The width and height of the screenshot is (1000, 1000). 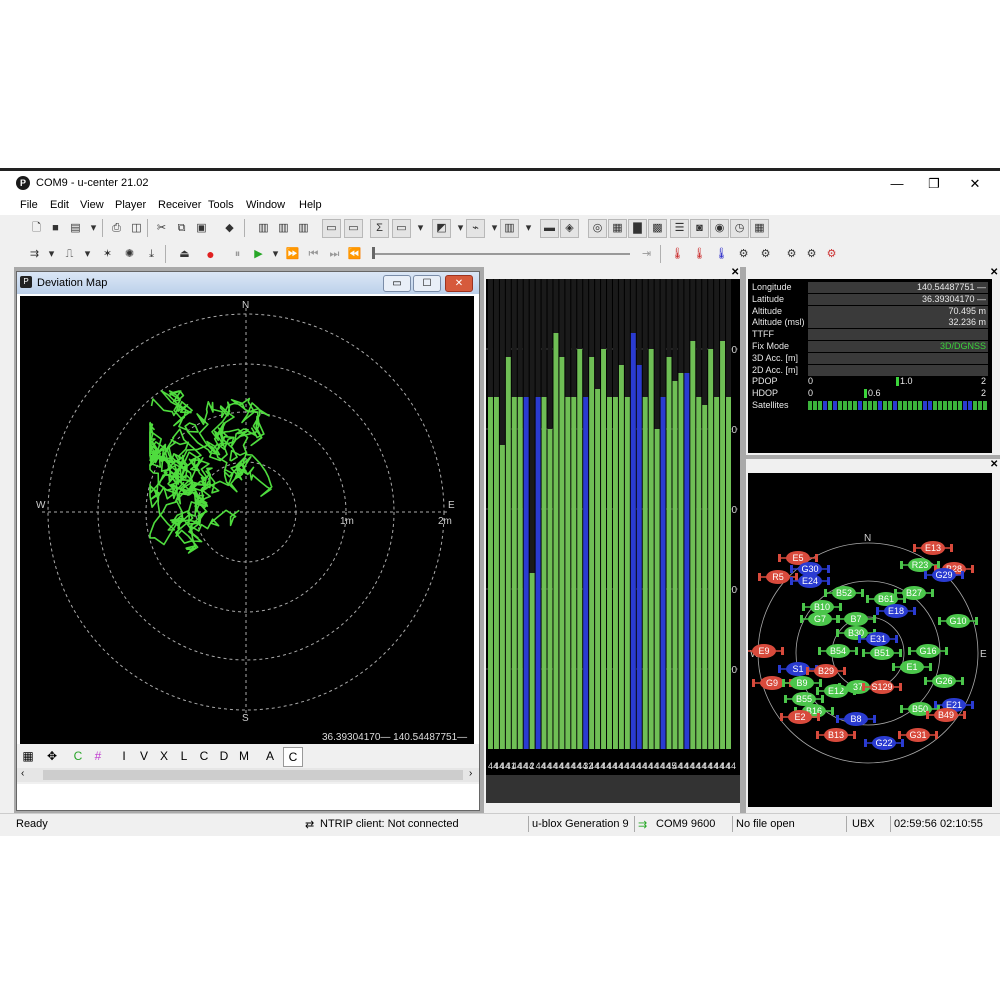 I want to click on status-ntrip: NTRIP client: Not connected, so click(x=389, y=824).